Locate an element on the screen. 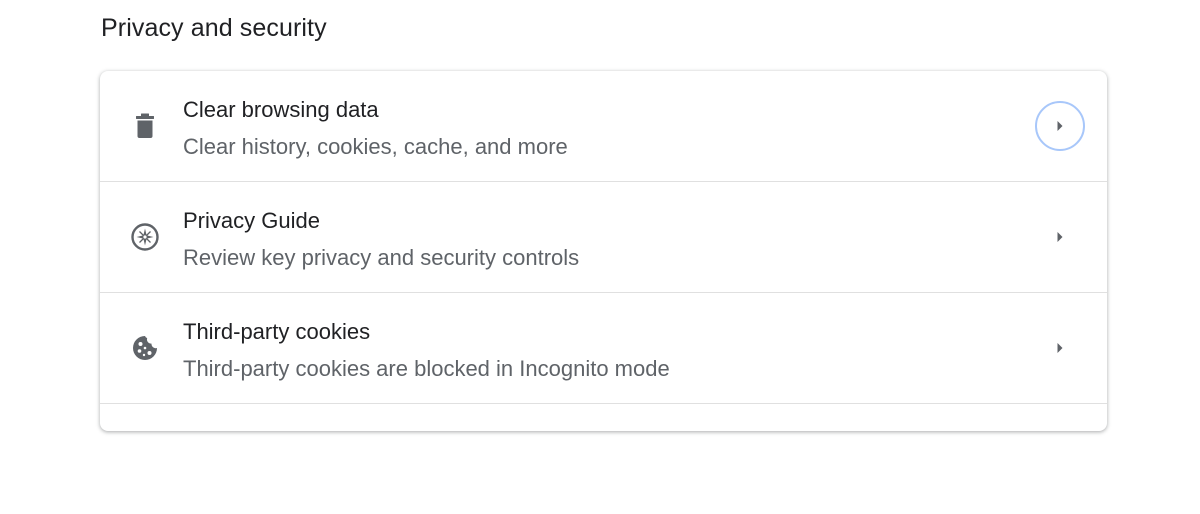 The height and width of the screenshot is (514, 1200). third-party-cookies-title: Third-party cookies is located at coordinates (277, 331).